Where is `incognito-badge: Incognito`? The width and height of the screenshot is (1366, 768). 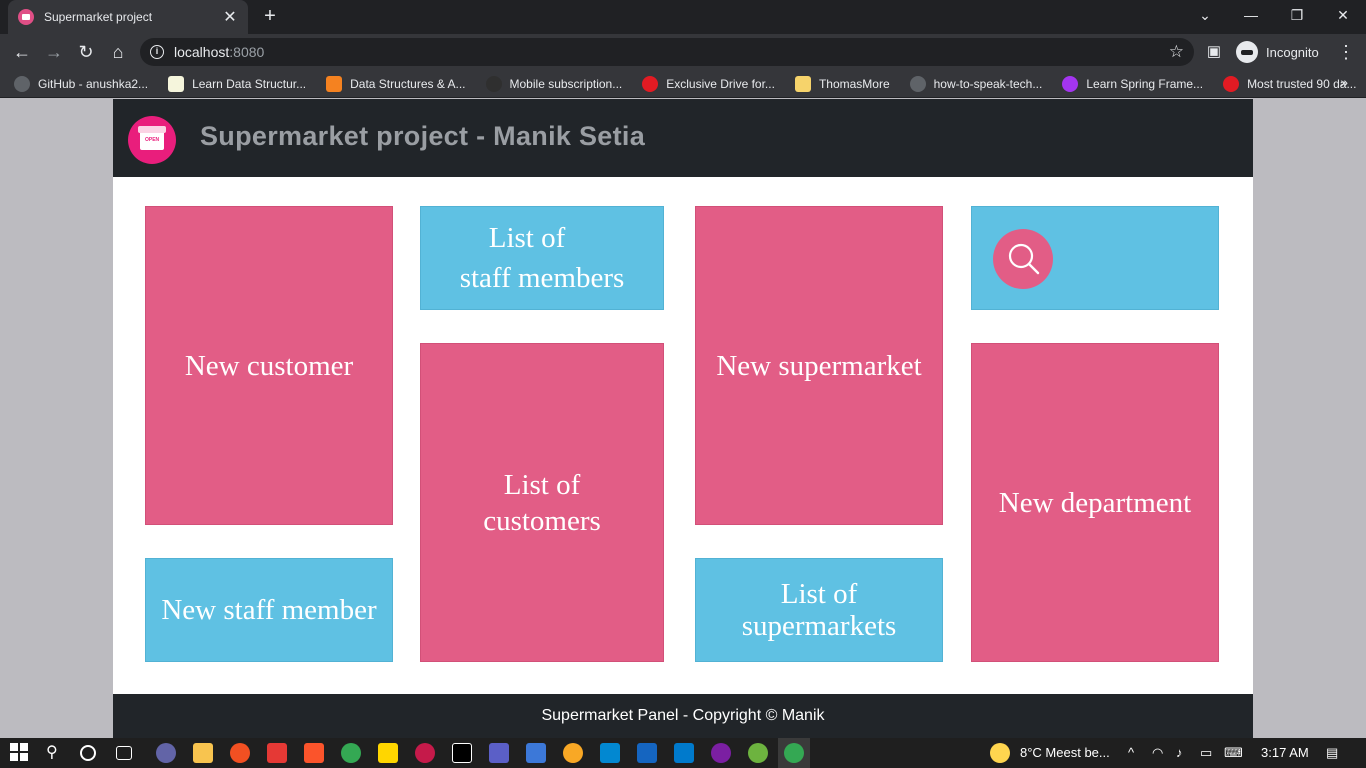 incognito-badge: Incognito is located at coordinates (1278, 52).